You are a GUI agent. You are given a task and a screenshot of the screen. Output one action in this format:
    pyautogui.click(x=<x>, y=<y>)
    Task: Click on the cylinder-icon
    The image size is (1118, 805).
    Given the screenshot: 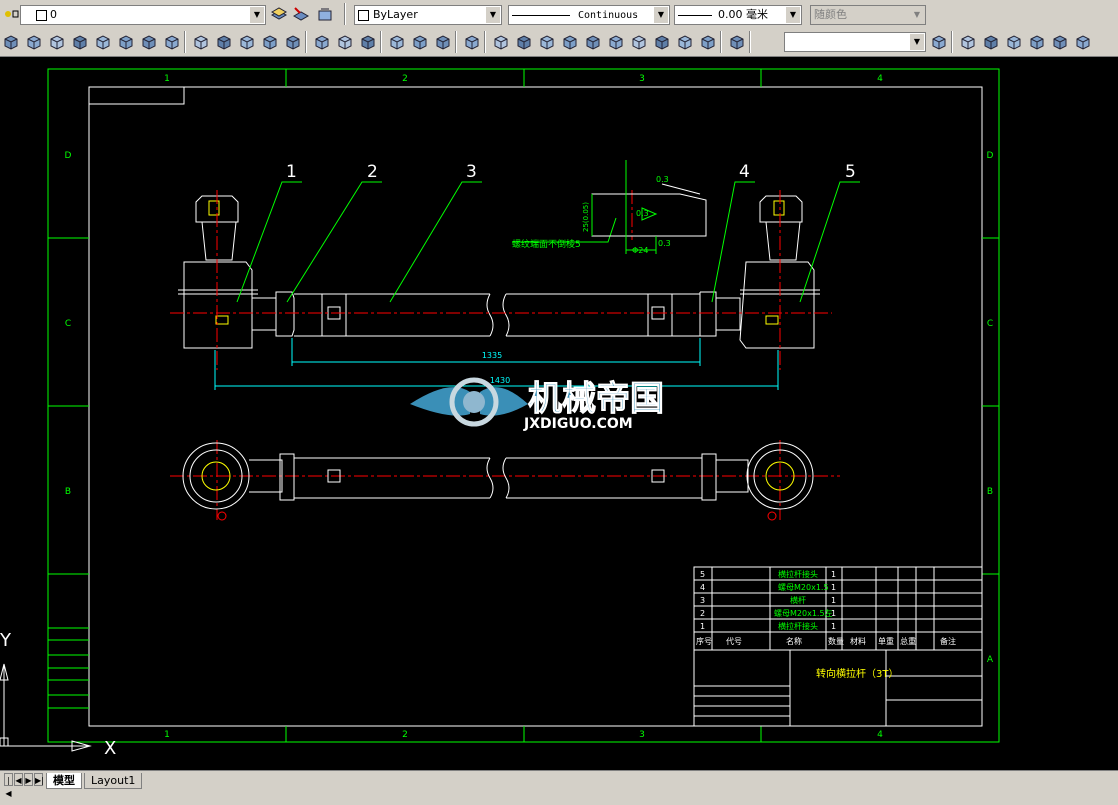 What is the action you would take?
    pyautogui.click(x=80, y=42)
    